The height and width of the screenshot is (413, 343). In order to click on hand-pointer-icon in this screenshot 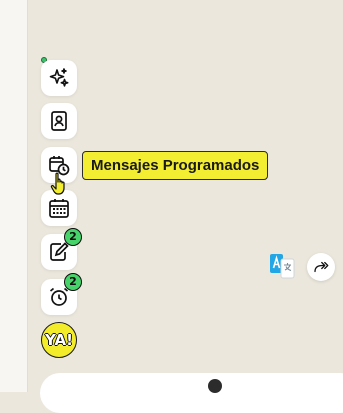, I will do `click(57, 183)`.